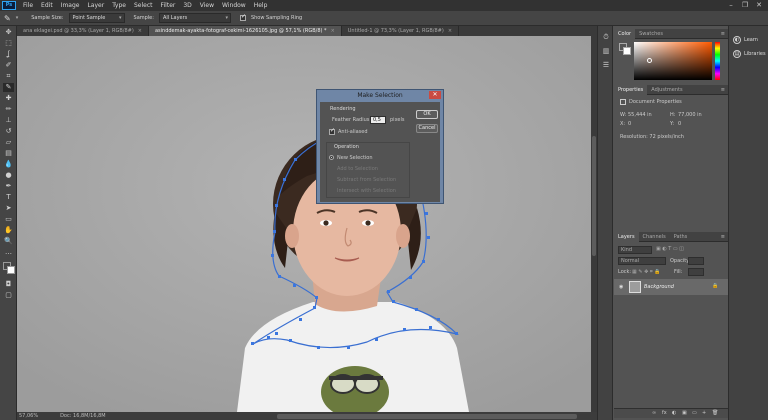 Image resolution: width=768 pixels, height=420 pixels. I want to click on properties-panel-icon: ☰, so click(606, 65).